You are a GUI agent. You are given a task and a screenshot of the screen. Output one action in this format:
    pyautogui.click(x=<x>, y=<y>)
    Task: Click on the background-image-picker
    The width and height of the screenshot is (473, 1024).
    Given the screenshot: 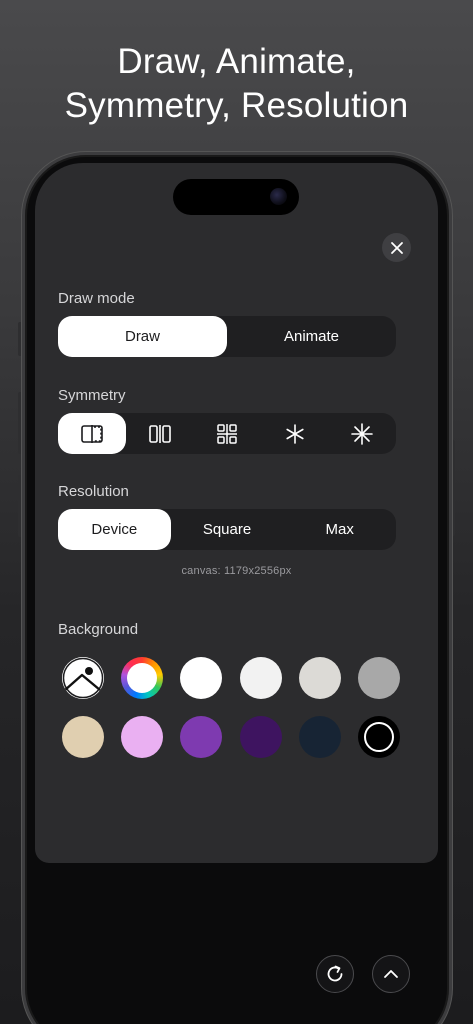 What is the action you would take?
    pyautogui.click(x=83, y=678)
    